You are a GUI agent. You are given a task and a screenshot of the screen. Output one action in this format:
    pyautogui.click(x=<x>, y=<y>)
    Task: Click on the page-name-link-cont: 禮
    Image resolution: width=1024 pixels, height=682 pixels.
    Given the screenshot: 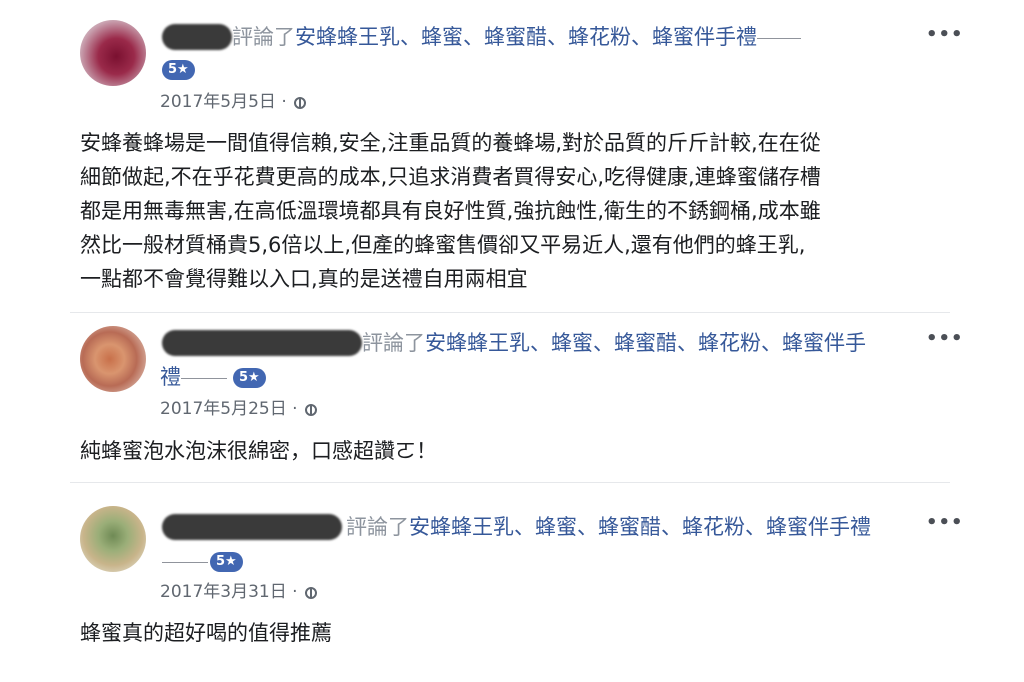 What is the action you would take?
    pyautogui.click(x=170, y=377)
    